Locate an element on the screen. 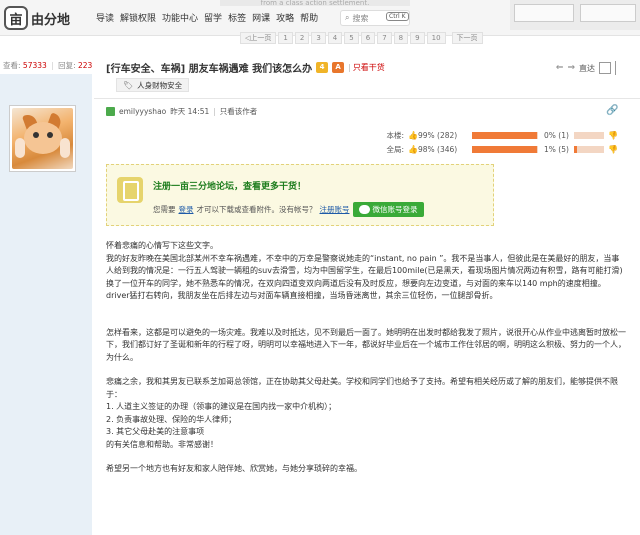 The width and height of the screenshot is (640, 535). negative-bar-fill is located at coordinates (575, 149).